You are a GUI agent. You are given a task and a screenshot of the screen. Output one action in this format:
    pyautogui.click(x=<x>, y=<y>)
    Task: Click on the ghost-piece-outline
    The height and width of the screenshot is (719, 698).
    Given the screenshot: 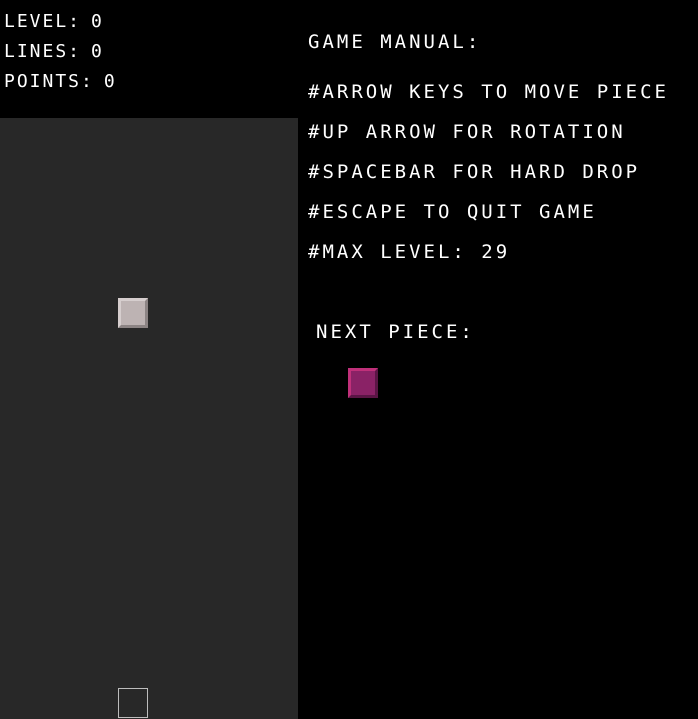 What is the action you would take?
    pyautogui.click(x=133, y=703)
    